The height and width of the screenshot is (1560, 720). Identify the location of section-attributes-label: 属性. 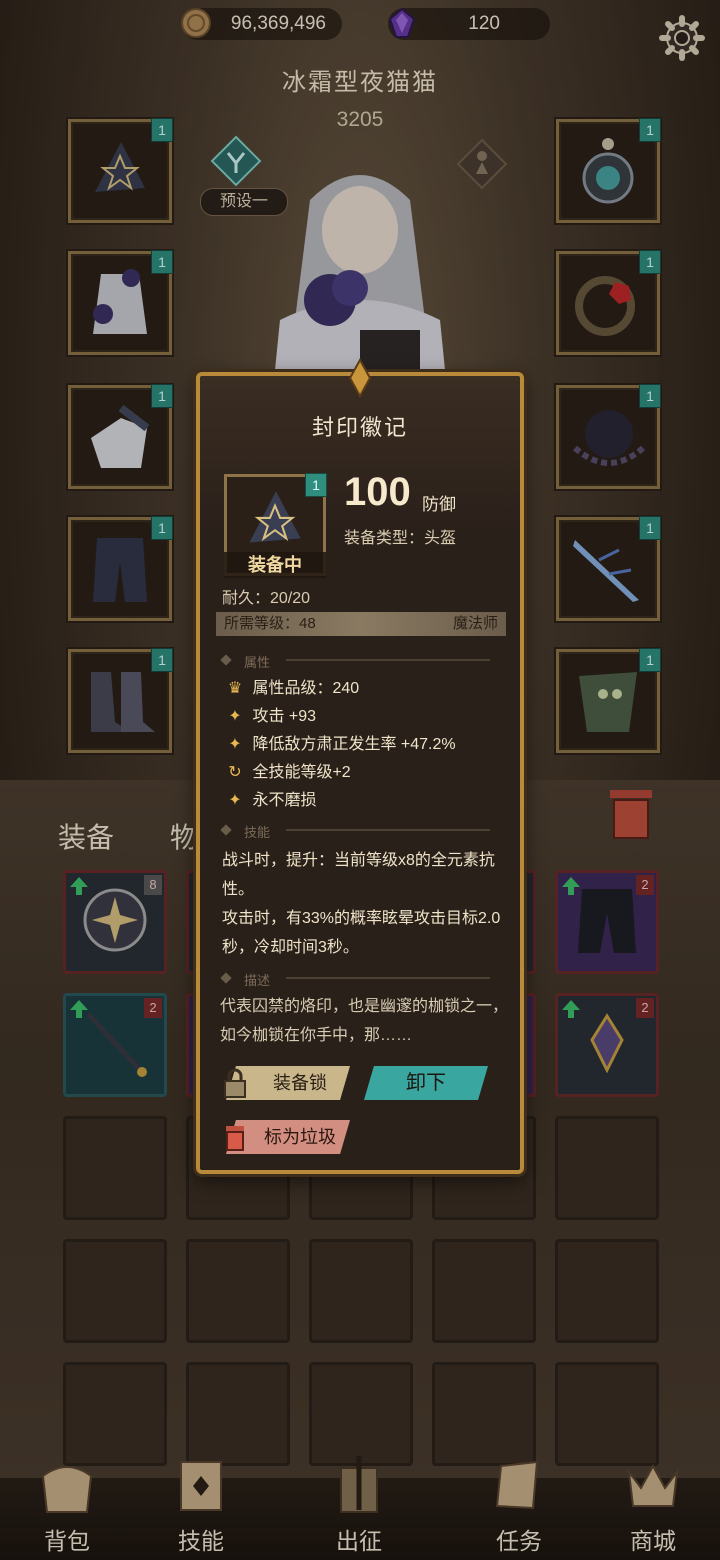
(257, 662).